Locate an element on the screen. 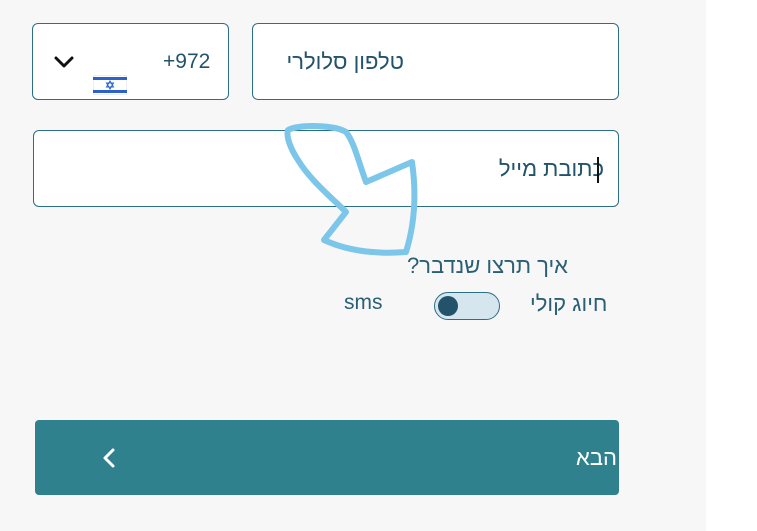 This screenshot has height=531, width=757. country-code-select: +972 is located at coordinates (130, 61).